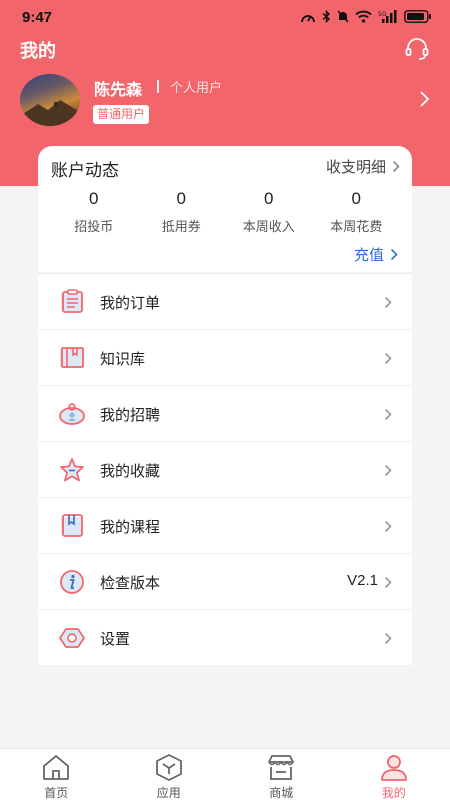 This screenshot has width=450, height=800. Describe the element at coordinates (362, 580) in the screenshot. I see `version-value: V2.1` at that location.